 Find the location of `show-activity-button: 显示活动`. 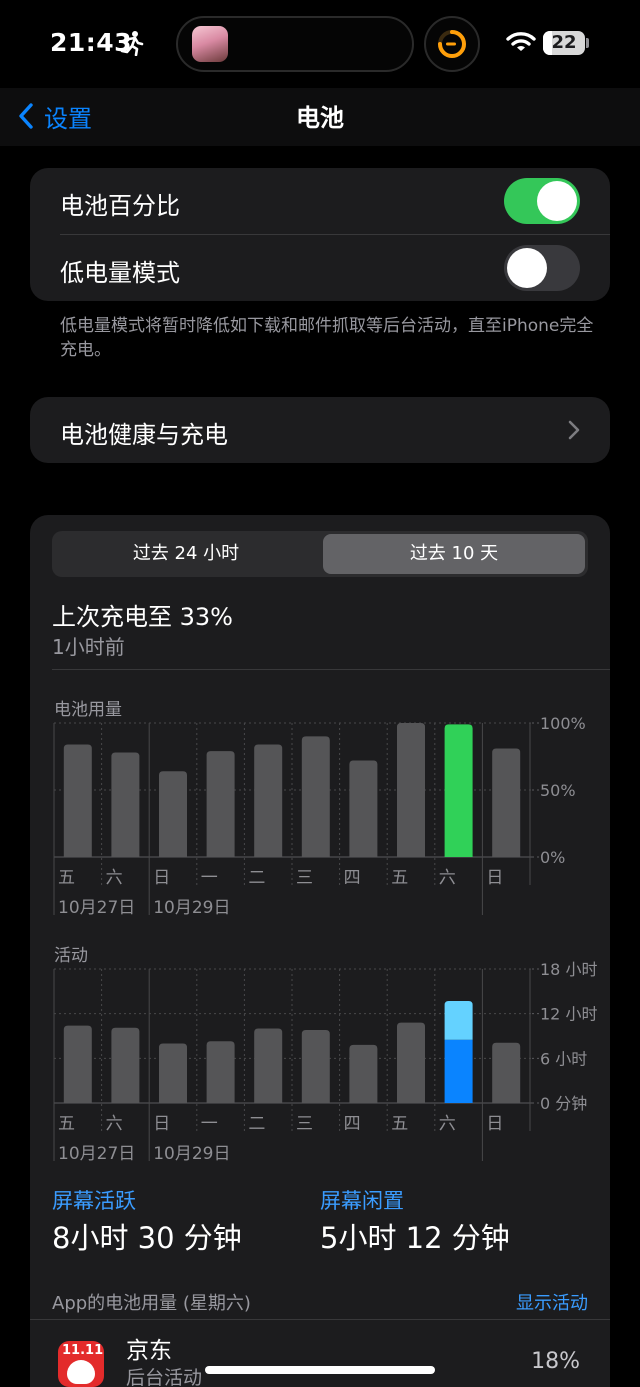

show-activity-button: 显示活动 is located at coordinates (552, 1302).